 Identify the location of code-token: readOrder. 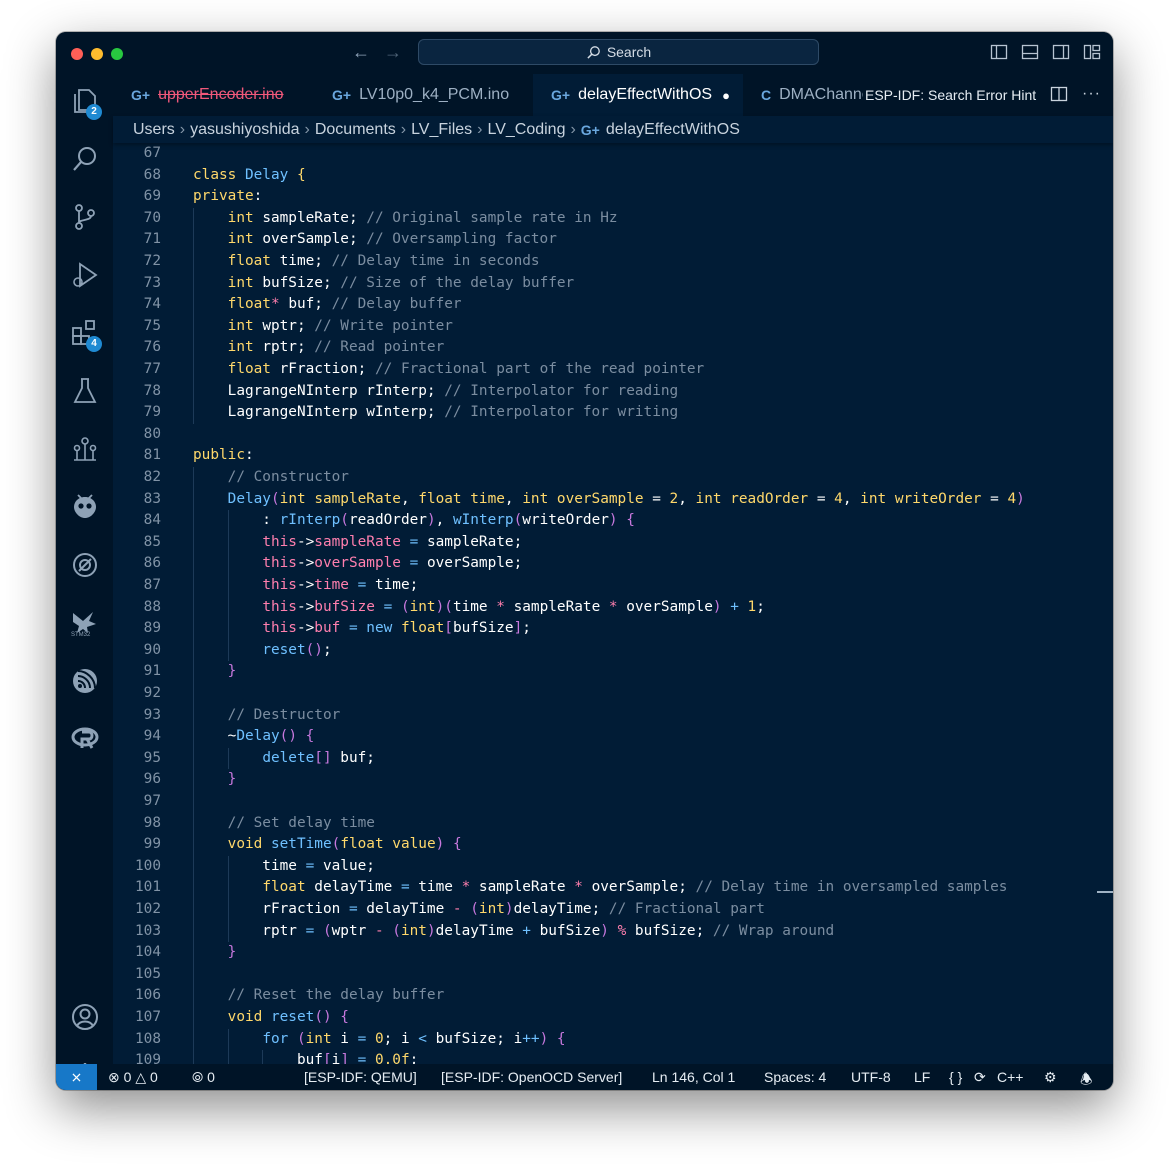
(773, 498).